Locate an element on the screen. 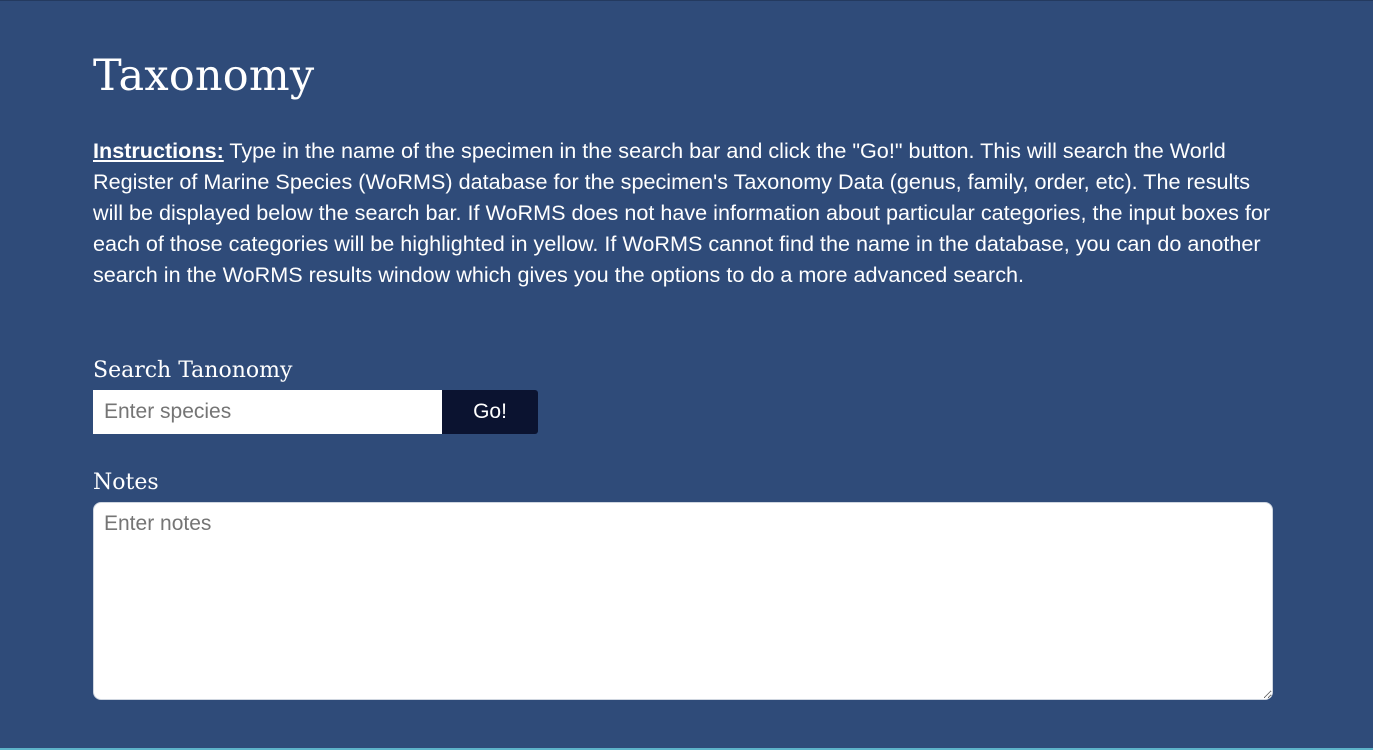  notes-label: Notes is located at coordinates (126, 482).